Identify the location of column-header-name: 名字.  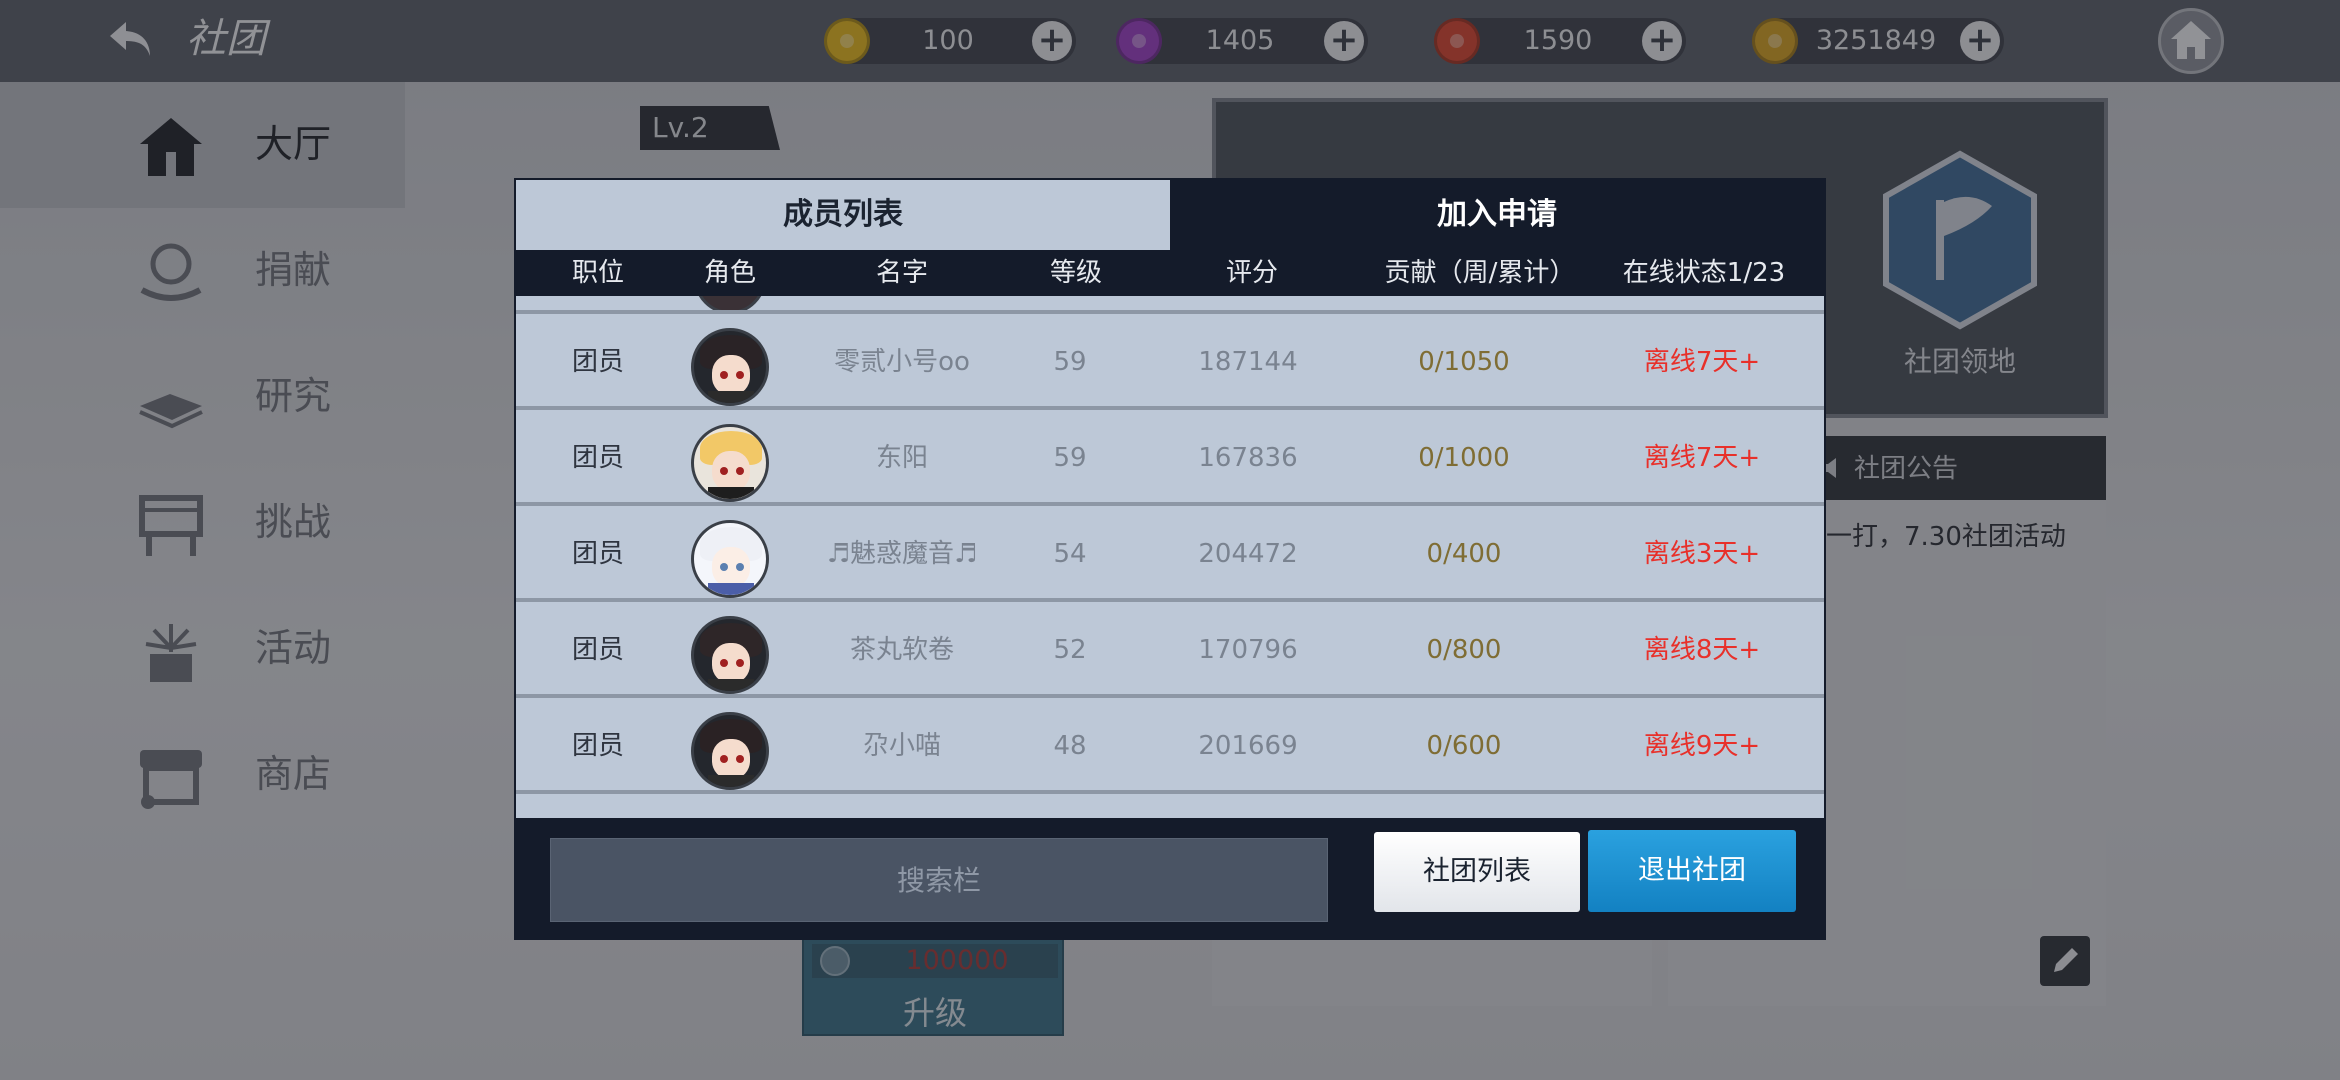
(902, 273).